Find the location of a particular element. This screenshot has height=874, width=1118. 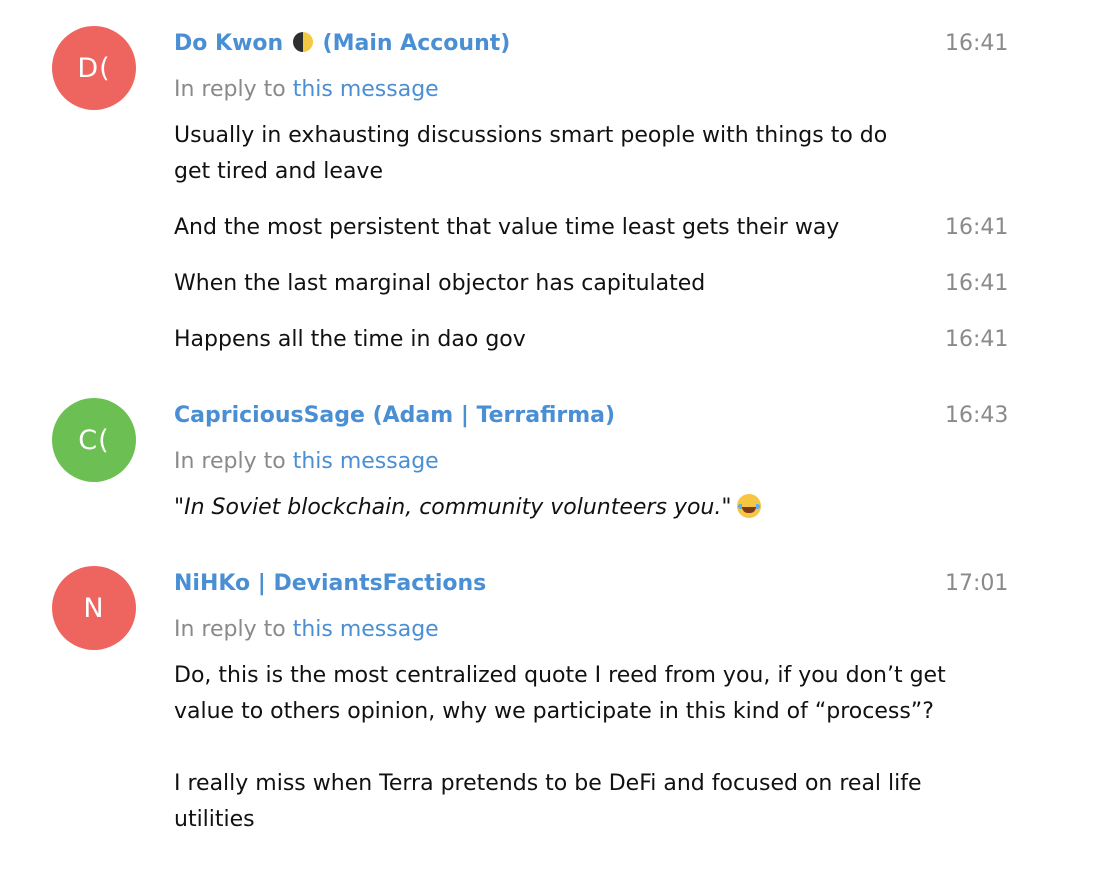

moon-icon is located at coordinates (302, 42).